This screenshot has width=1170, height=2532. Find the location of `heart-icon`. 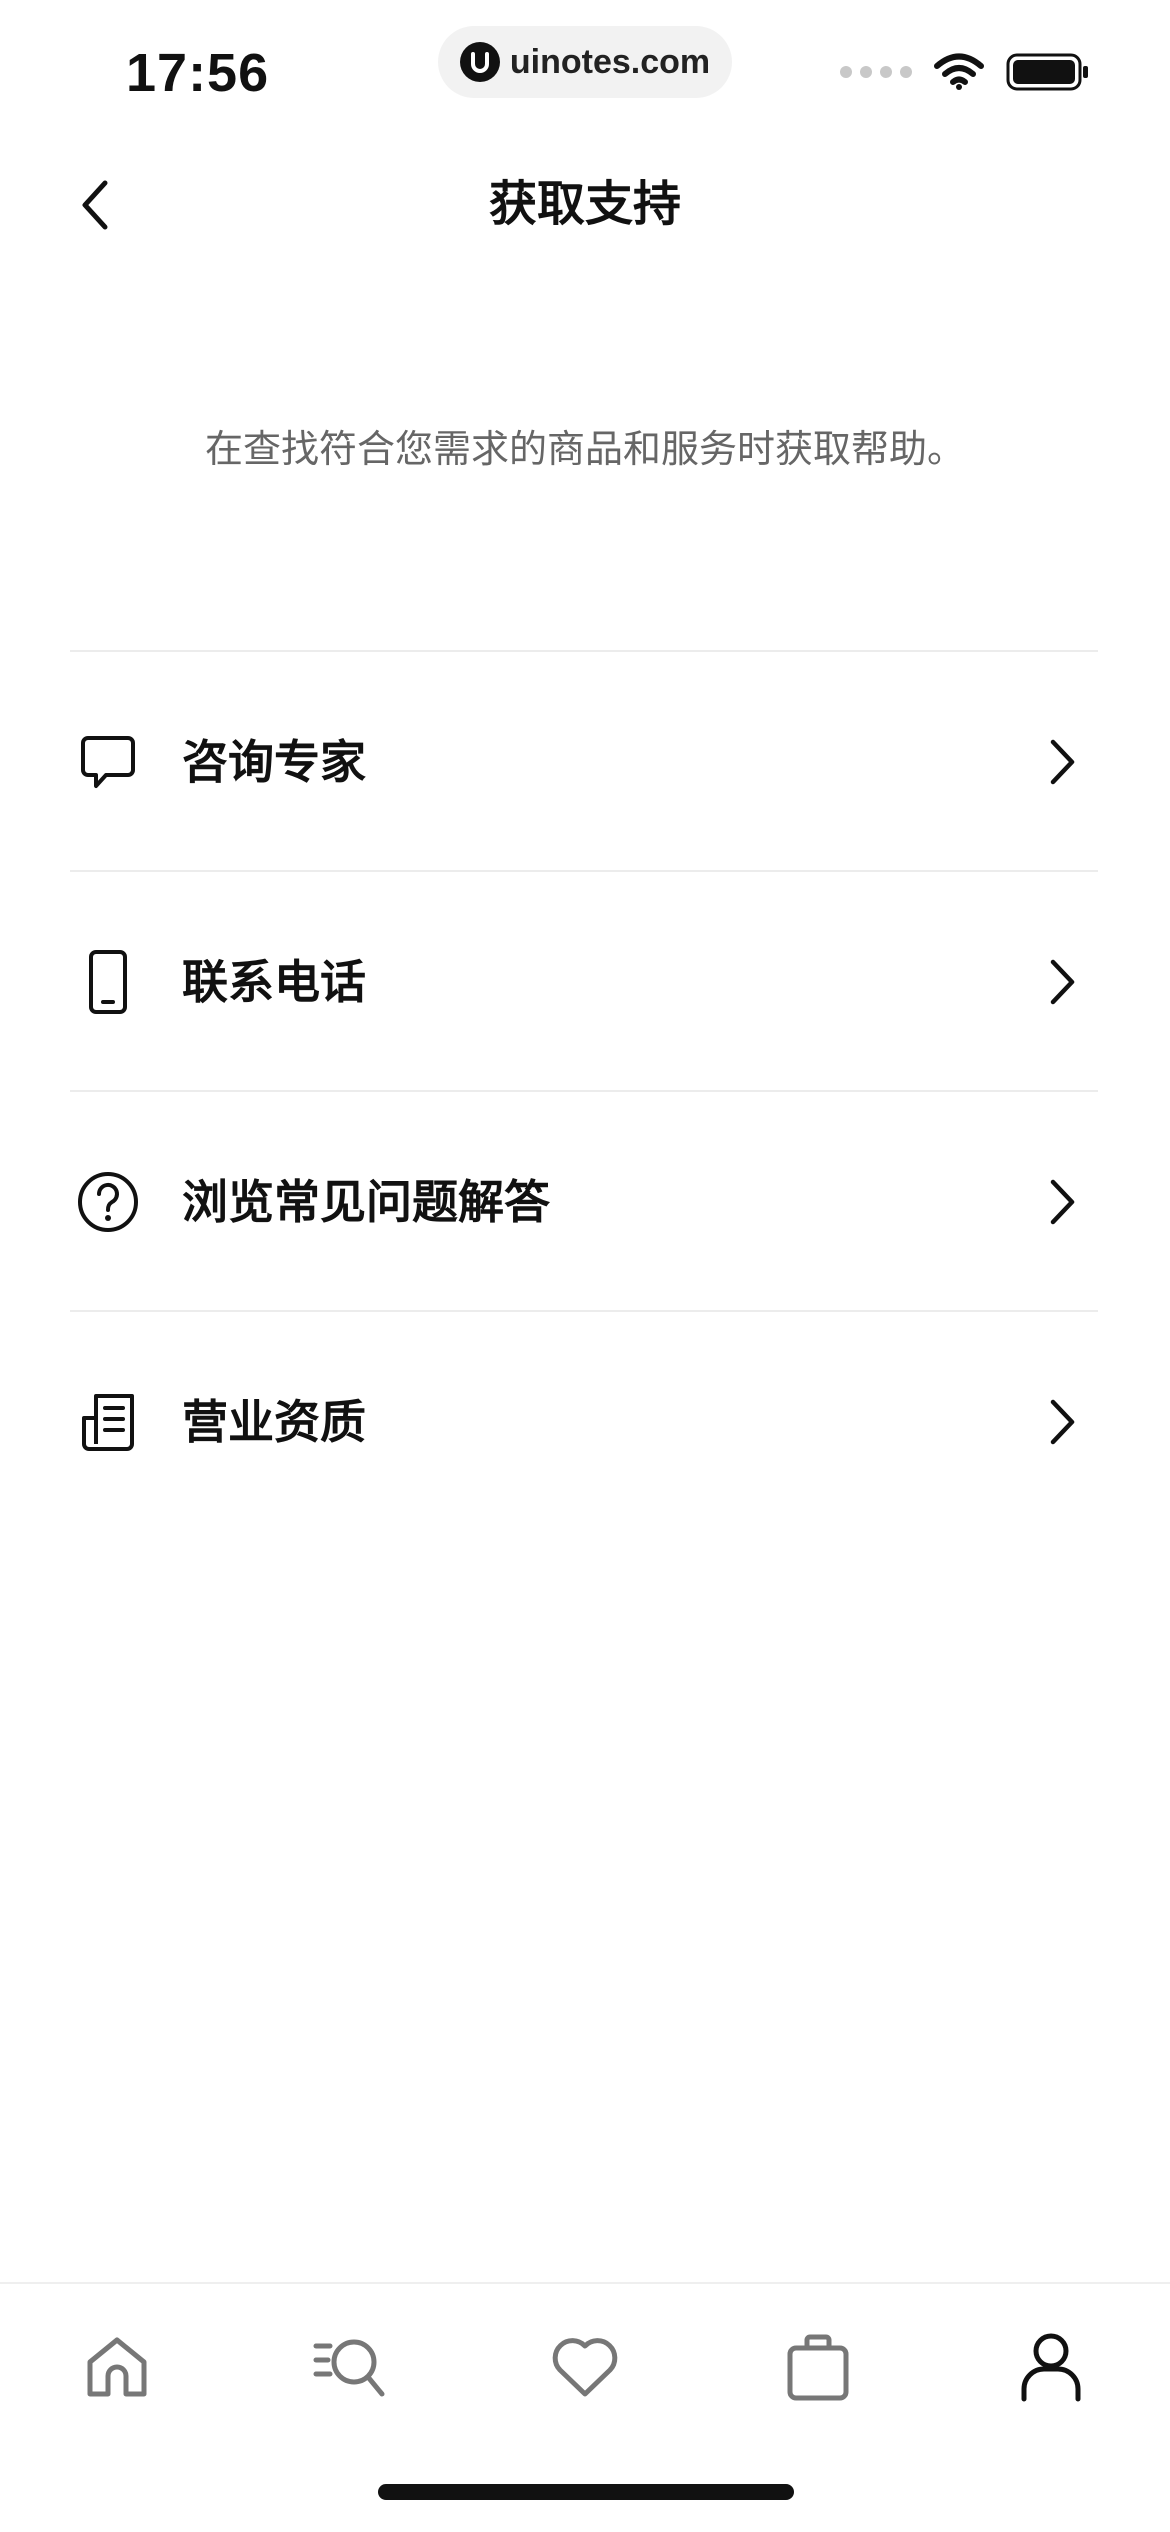

heart-icon is located at coordinates (585, 2367).